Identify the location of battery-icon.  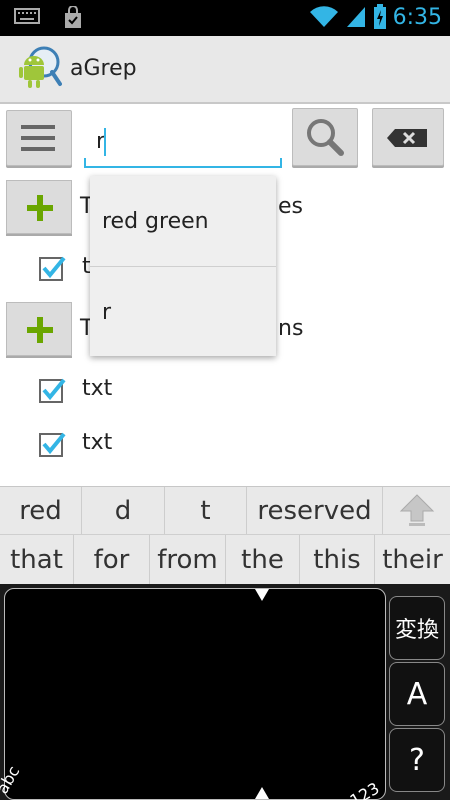
(379, 16).